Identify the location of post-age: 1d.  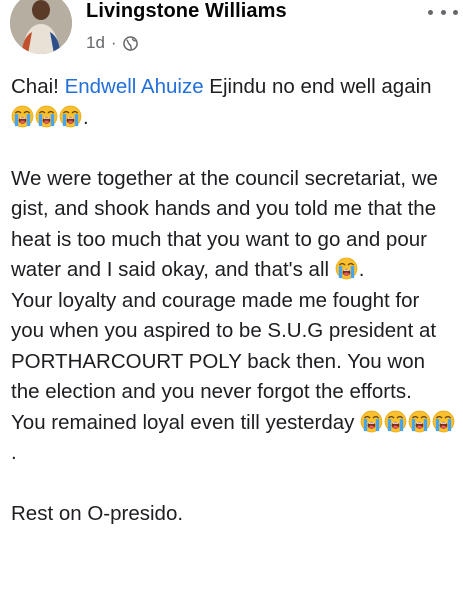
(95, 43).